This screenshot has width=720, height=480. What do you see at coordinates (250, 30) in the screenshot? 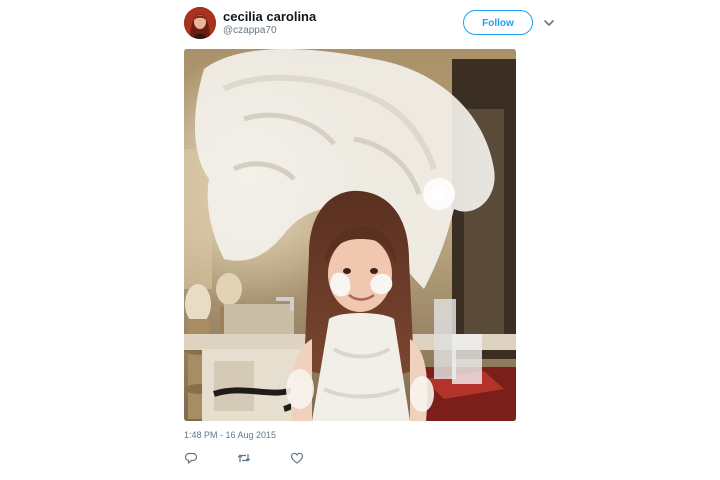
I see `author-handle: @czappa70` at bounding box center [250, 30].